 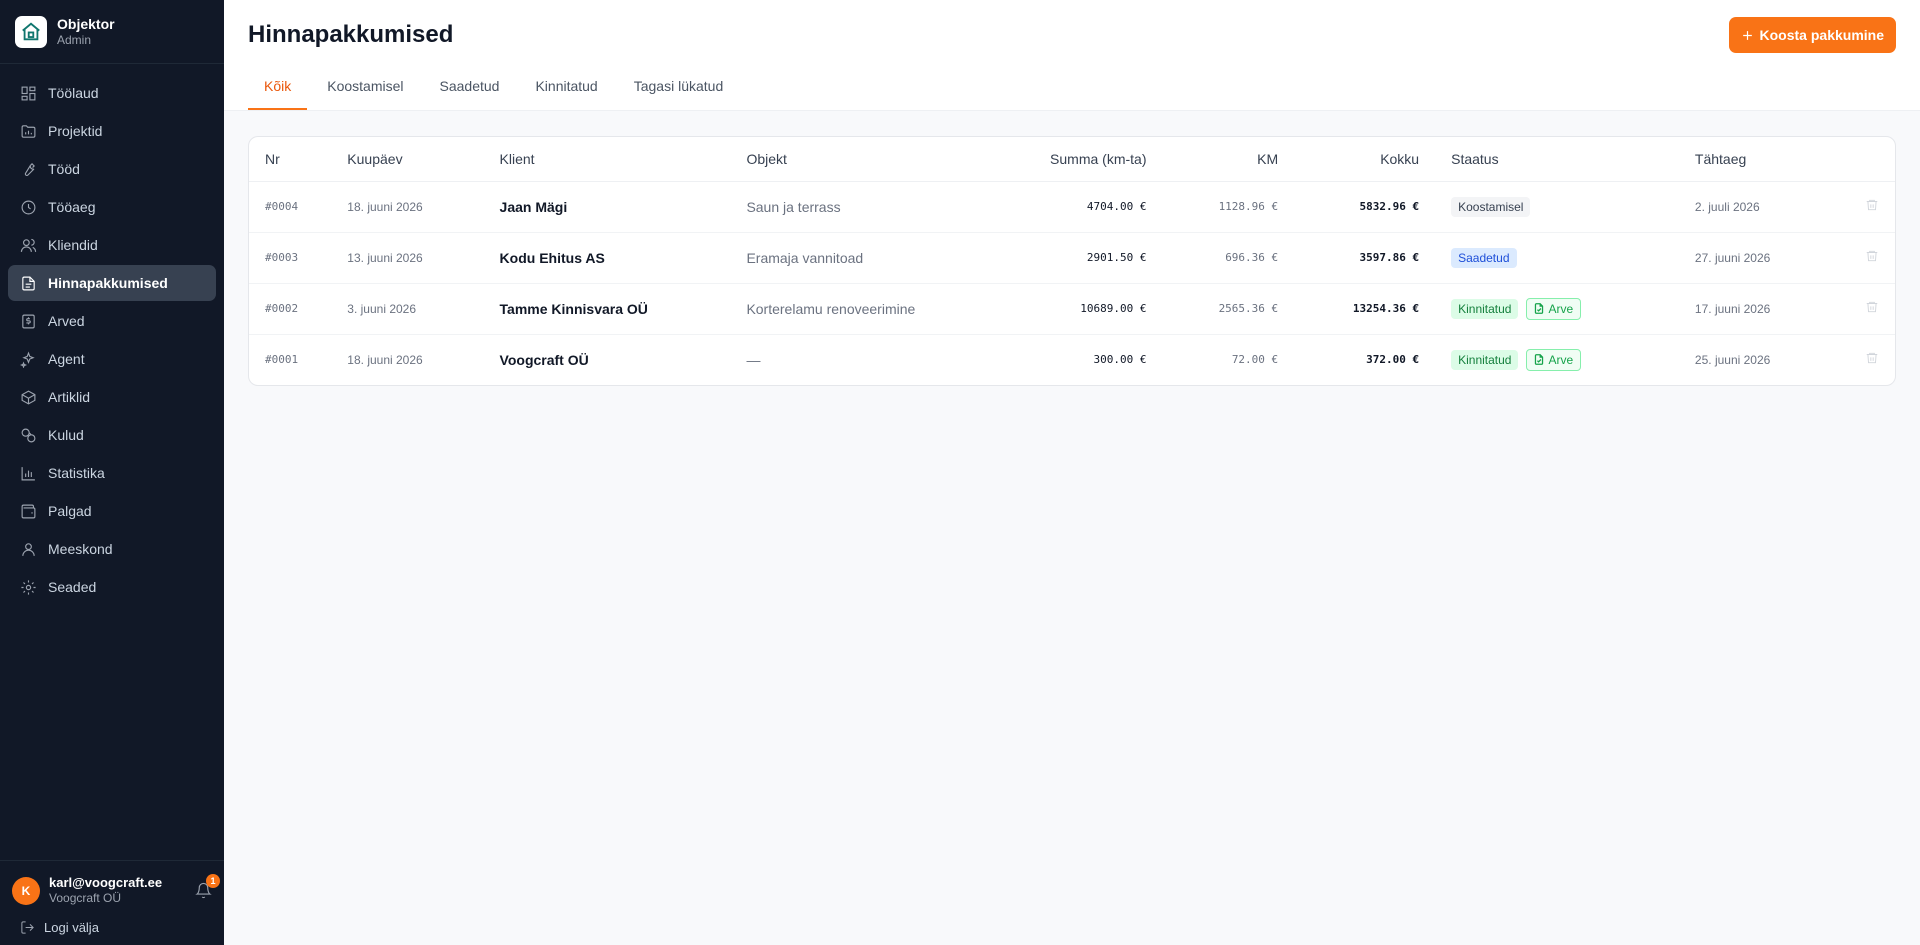 I want to click on invoice-icon, so click(x=28, y=321).